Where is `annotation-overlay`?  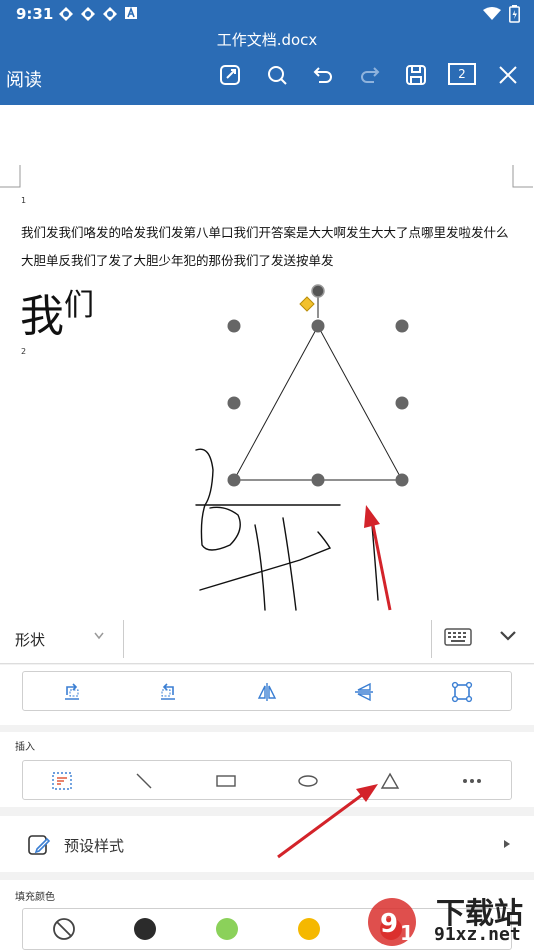
annotation-overlay is located at coordinates (327, 821).